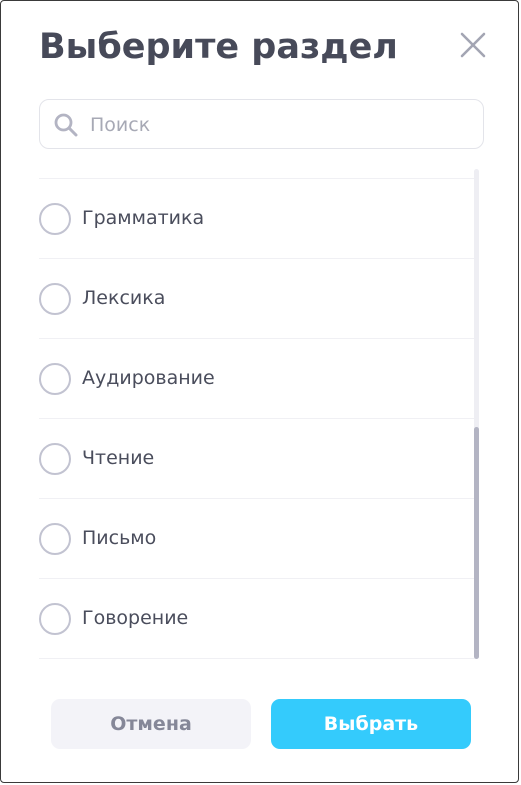 Image resolution: width=521 pixels, height=785 pixels. What do you see at coordinates (119, 538) in the screenshot?
I see `list-item-label: Письмо` at bounding box center [119, 538].